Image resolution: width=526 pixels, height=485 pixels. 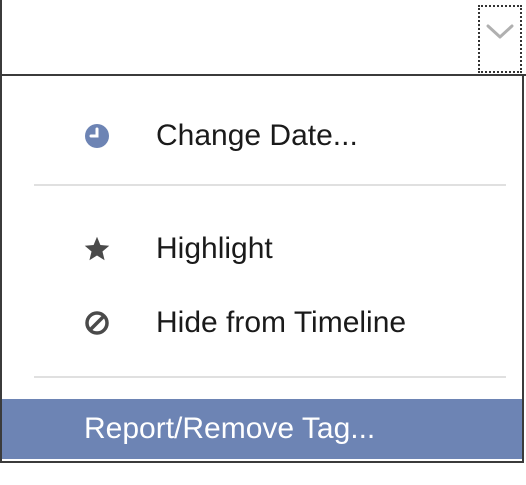 I want to click on menu-item-hide-from-timeline: Hide from Timeline, so click(x=262, y=323).